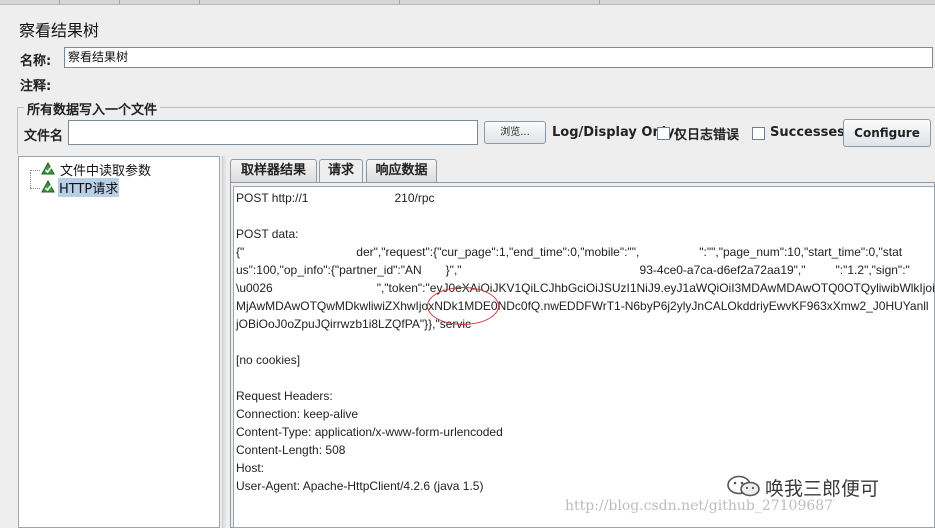 The width and height of the screenshot is (935, 528). Describe the element at coordinates (273, 170) in the screenshot. I see `tab-sampler-result: 取样器结果` at that location.